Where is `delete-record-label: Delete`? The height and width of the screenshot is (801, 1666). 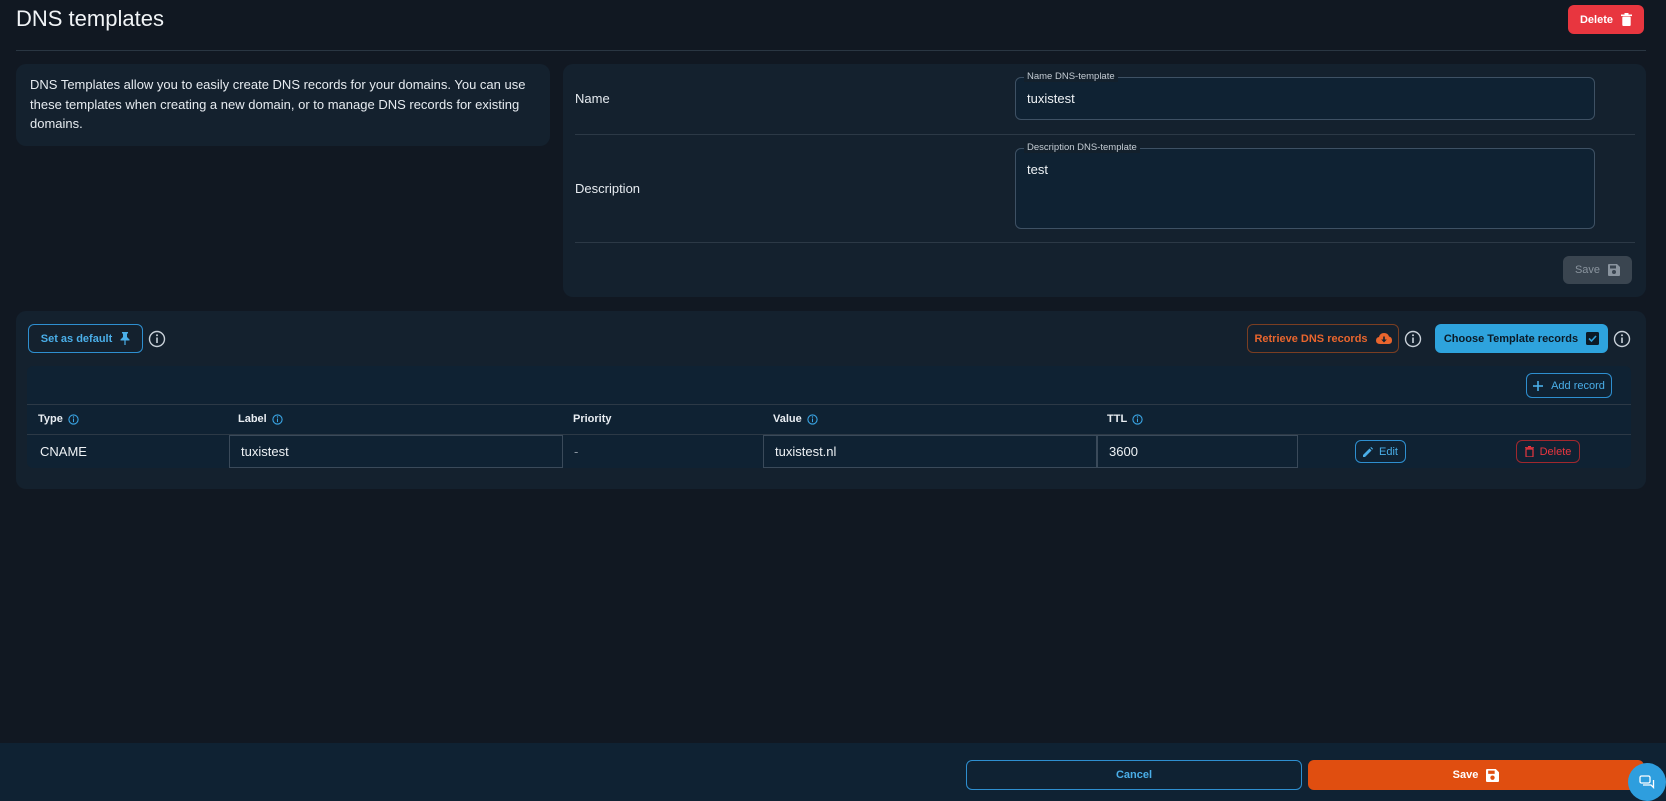 delete-record-label: Delete is located at coordinates (1555, 451).